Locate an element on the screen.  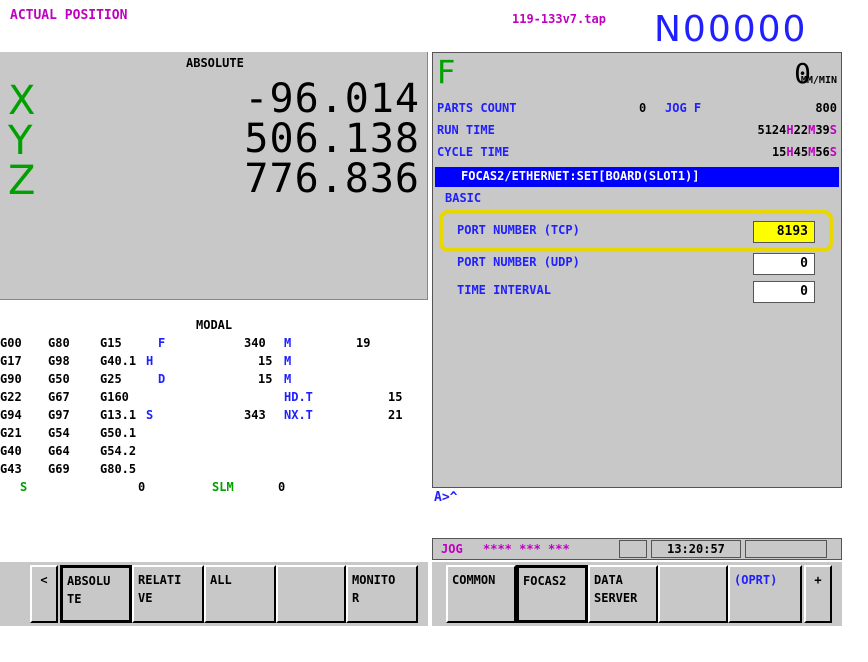
tcp-port-field: 8193 is located at coordinates (784, 232).